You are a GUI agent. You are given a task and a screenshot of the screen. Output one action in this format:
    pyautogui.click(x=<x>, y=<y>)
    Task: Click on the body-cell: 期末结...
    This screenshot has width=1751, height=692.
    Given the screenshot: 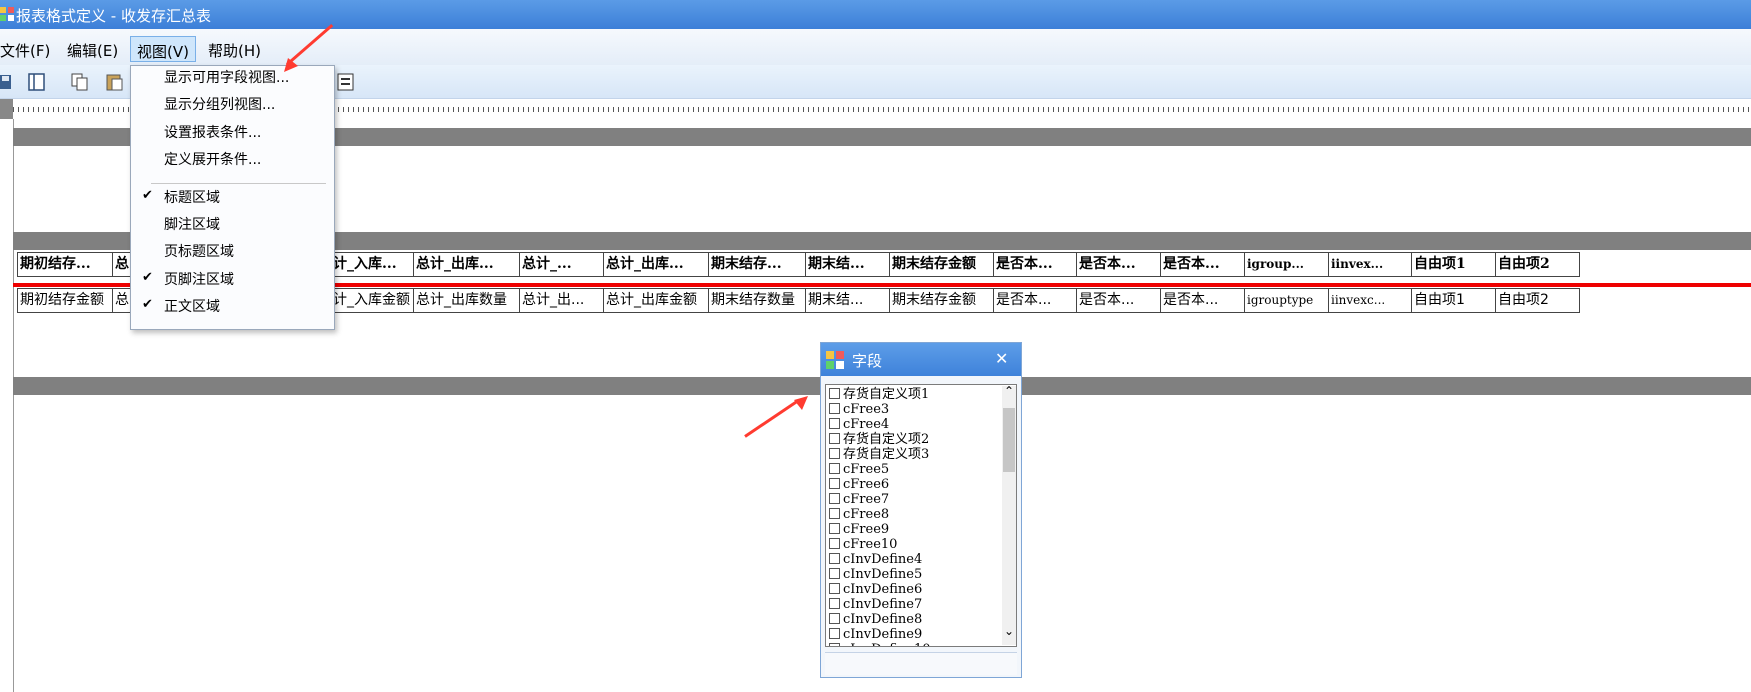 What is the action you would take?
    pyautogui.click(x=848, y=300)
    